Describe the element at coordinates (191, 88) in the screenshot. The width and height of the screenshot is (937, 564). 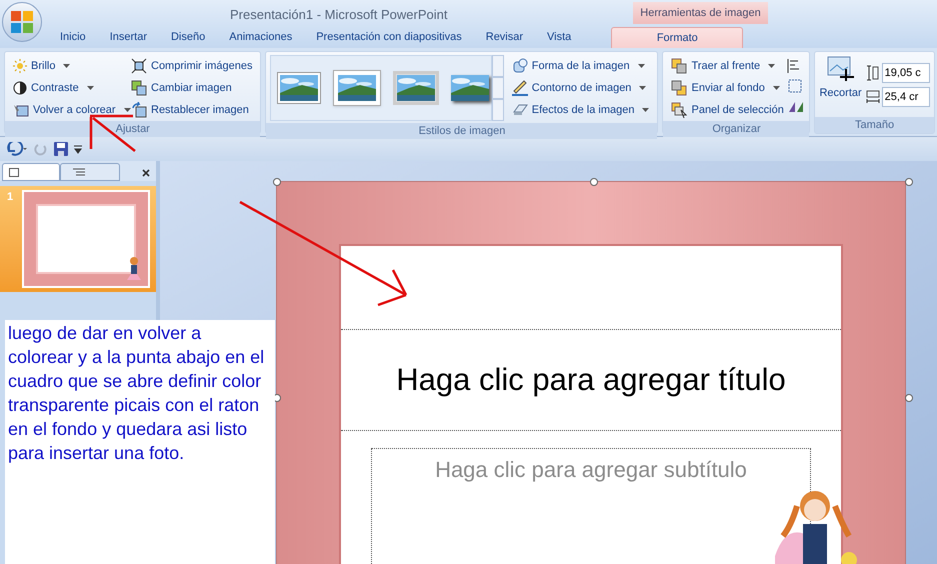
I see `ribbon-command: Cambiar imagen` at that location.